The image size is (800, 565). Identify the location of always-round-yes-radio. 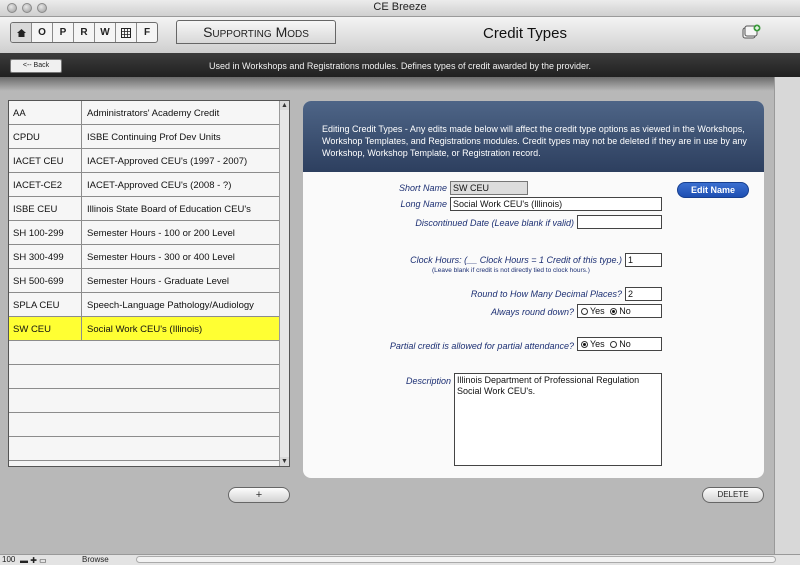
(584, 311).